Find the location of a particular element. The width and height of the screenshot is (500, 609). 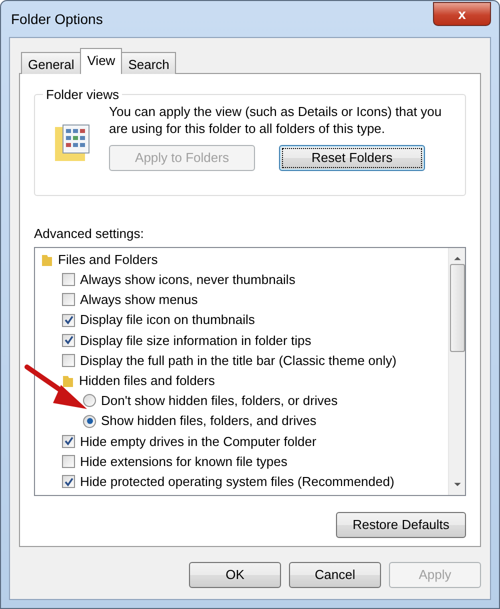

restore-defaults-button: Restore Defaults is located at coordinates (401, 525).